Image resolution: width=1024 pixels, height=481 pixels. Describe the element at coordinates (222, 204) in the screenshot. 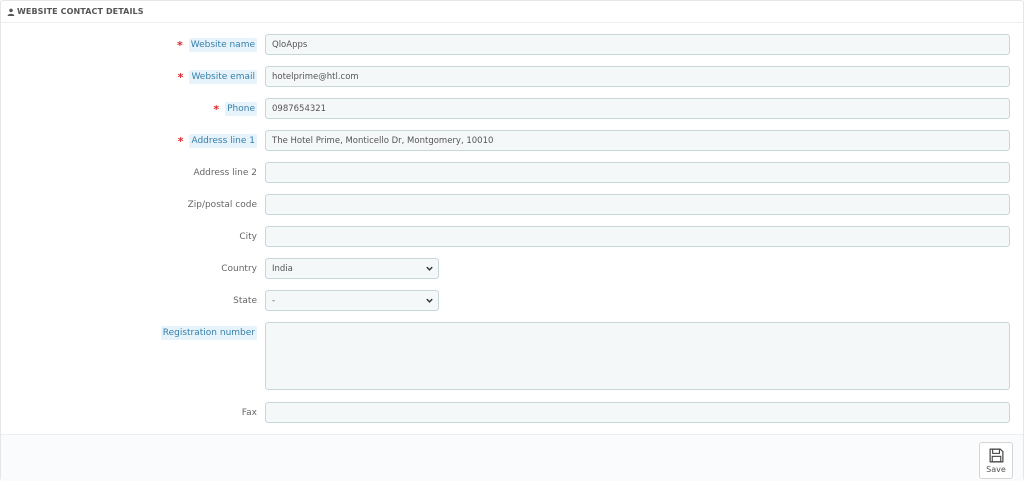

I see `zip-label: Zip/postal code` at that location.